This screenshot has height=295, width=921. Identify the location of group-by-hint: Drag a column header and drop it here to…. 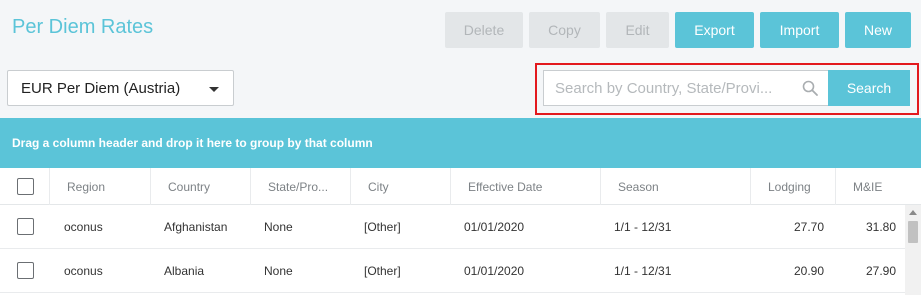
(192, 143).